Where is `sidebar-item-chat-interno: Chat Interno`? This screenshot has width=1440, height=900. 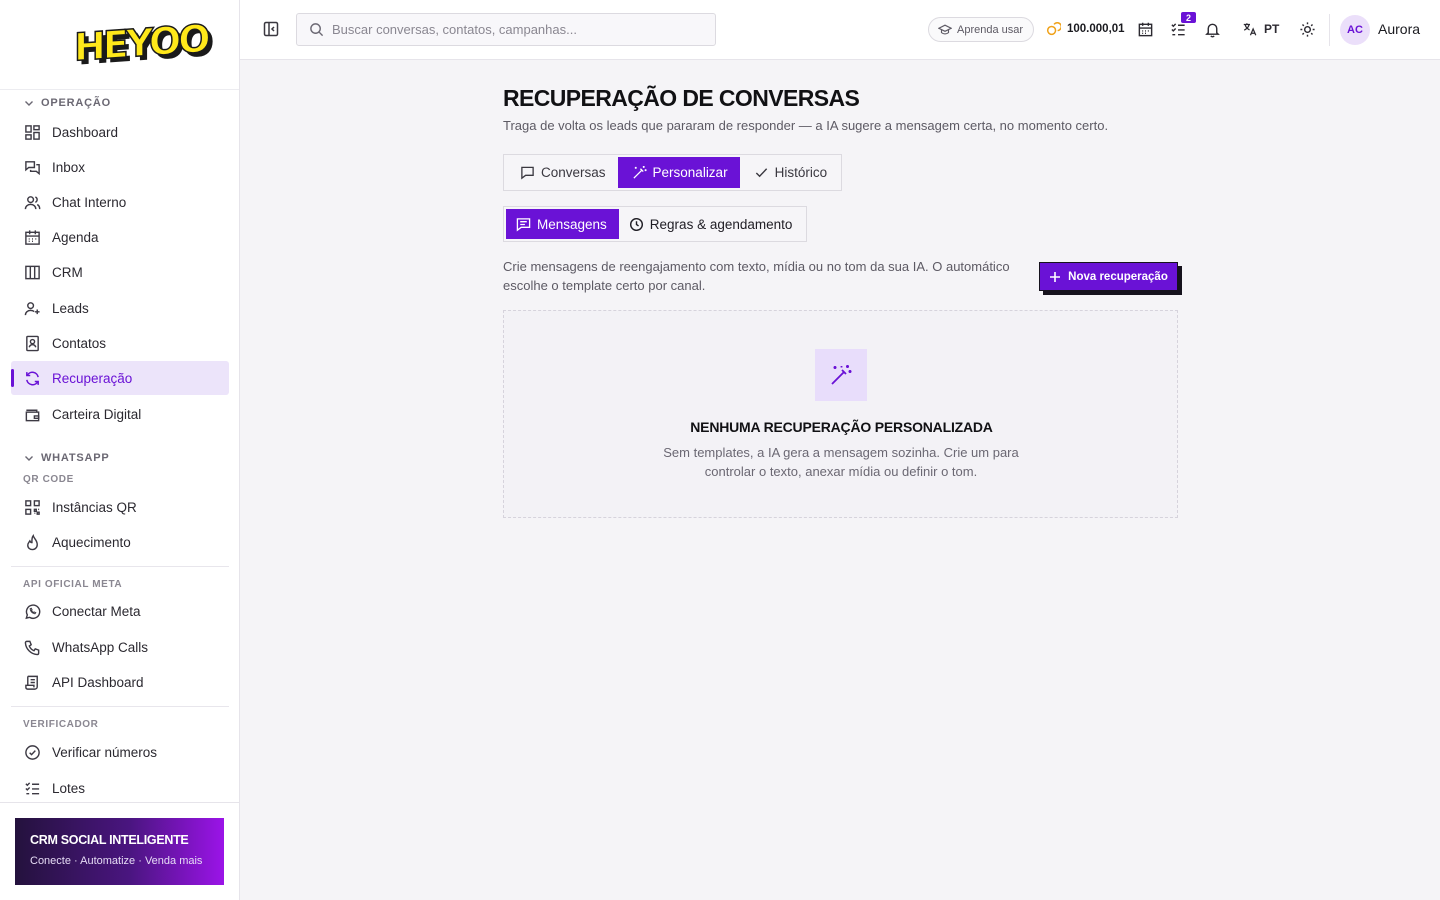 sidebar-item-chat-interno: Chat Interno is located at coordinates (120, 202).